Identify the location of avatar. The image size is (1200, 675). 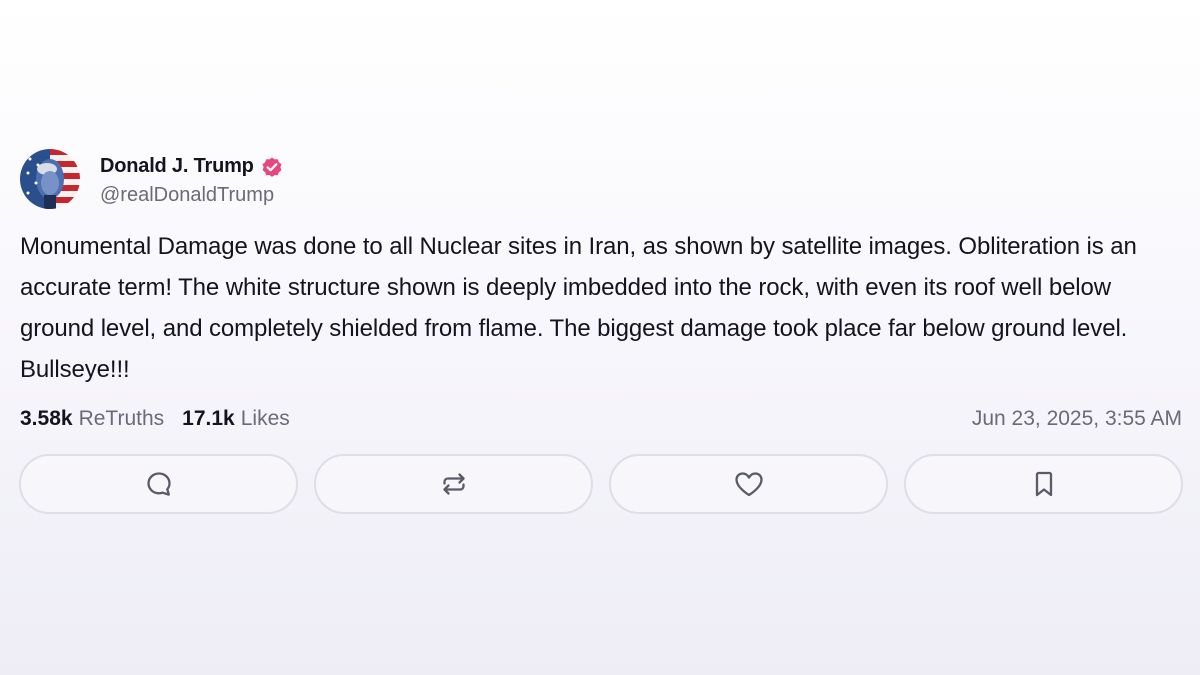
(50, 179).